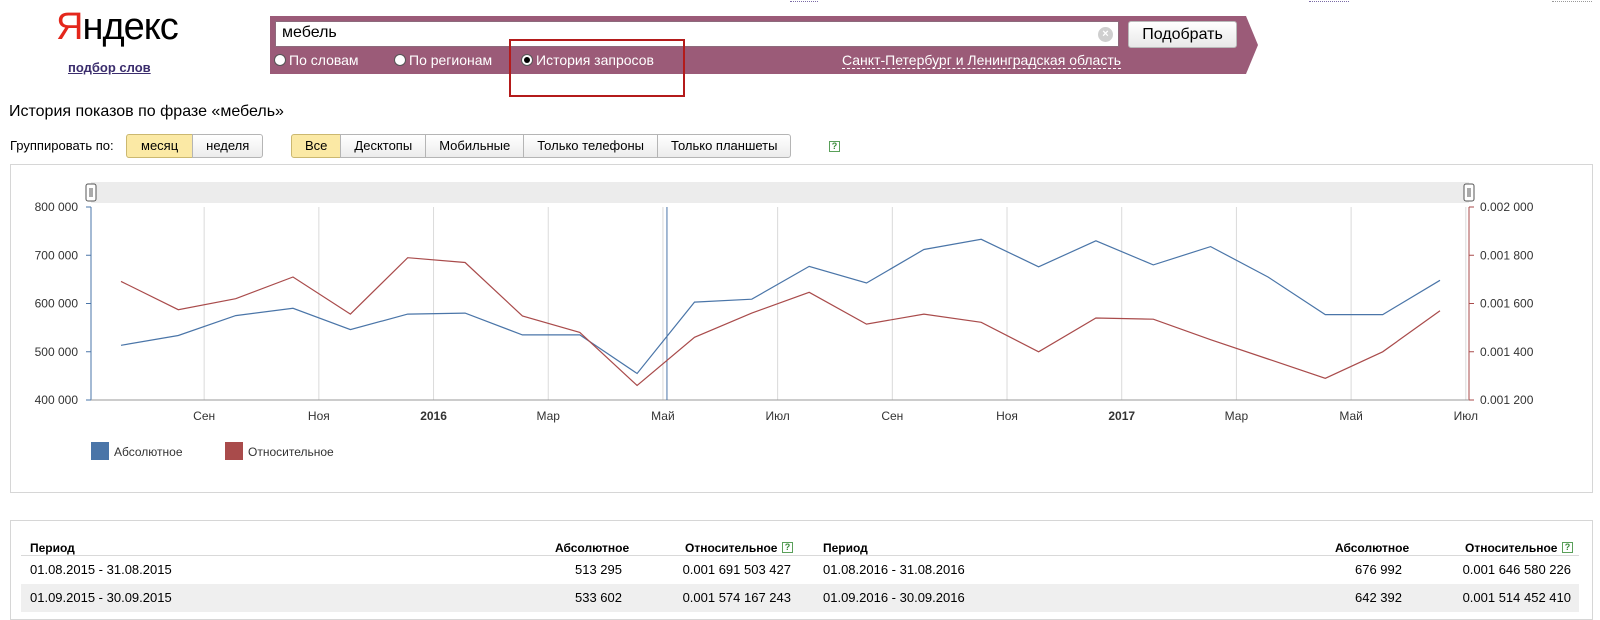 The width and height of the screenshot is (1600, 620). I want to click on wordstat-link: подбор слов, so click(109, 67).